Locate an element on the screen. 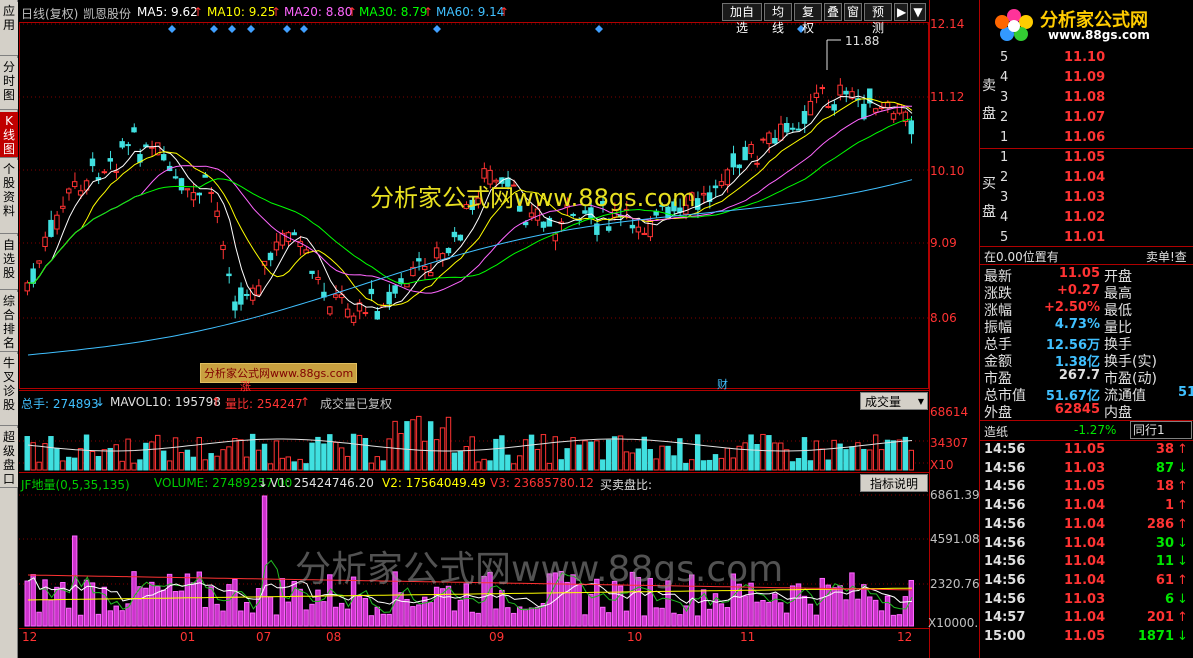 The width and height of the screenshot is (1193, 658). buy-price: 11.04 is located at coordinates (1084, 177).